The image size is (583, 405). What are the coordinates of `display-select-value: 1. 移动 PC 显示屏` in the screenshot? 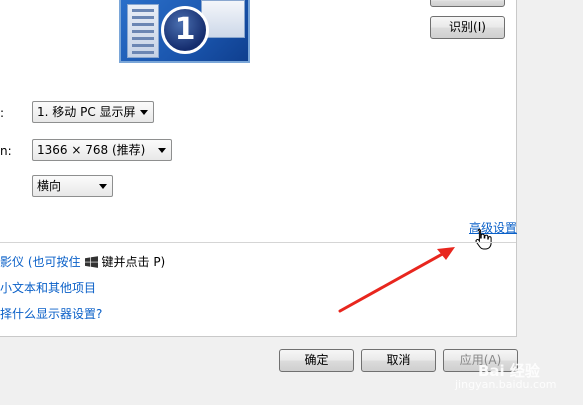 It's located at (86, 112).